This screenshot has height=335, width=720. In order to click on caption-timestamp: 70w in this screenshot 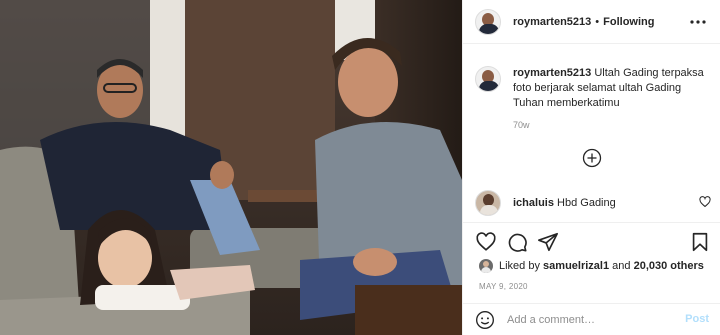, I will do `click(521, 125)`.